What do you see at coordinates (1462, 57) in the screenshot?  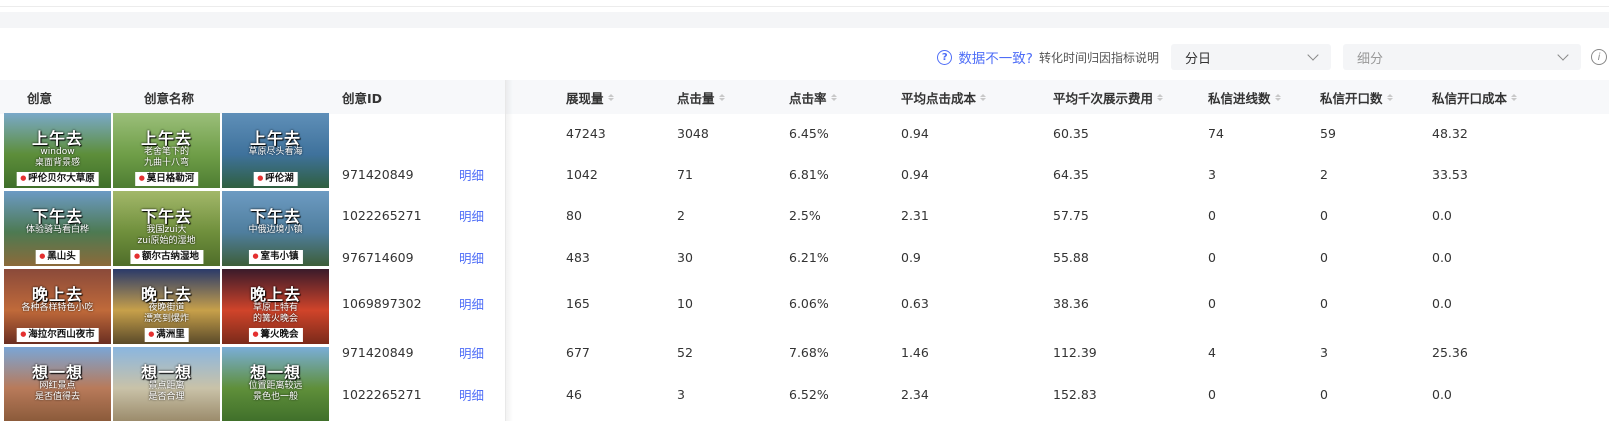 I see `breakdown-select: 细分` at bounding box center [1462, 57].